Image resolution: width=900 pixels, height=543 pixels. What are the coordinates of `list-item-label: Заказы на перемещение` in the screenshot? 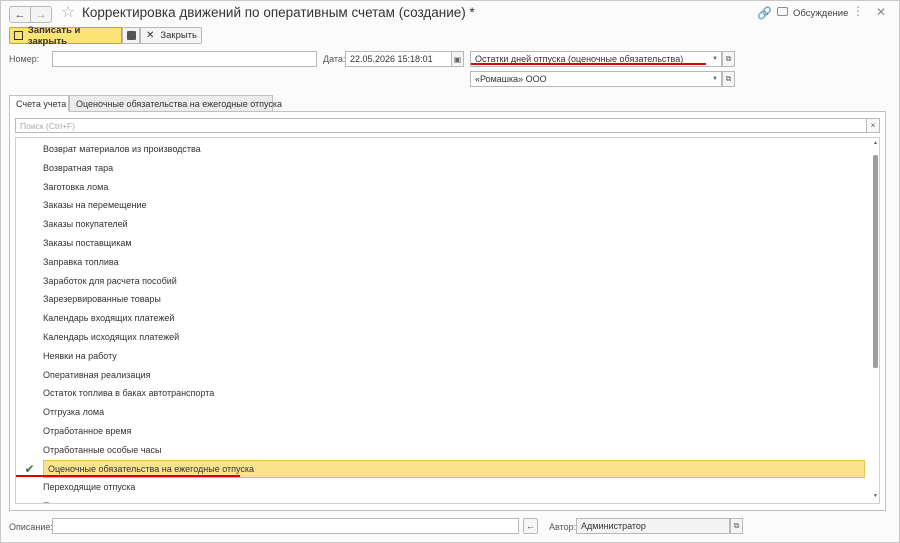 It's located at (95, 205).